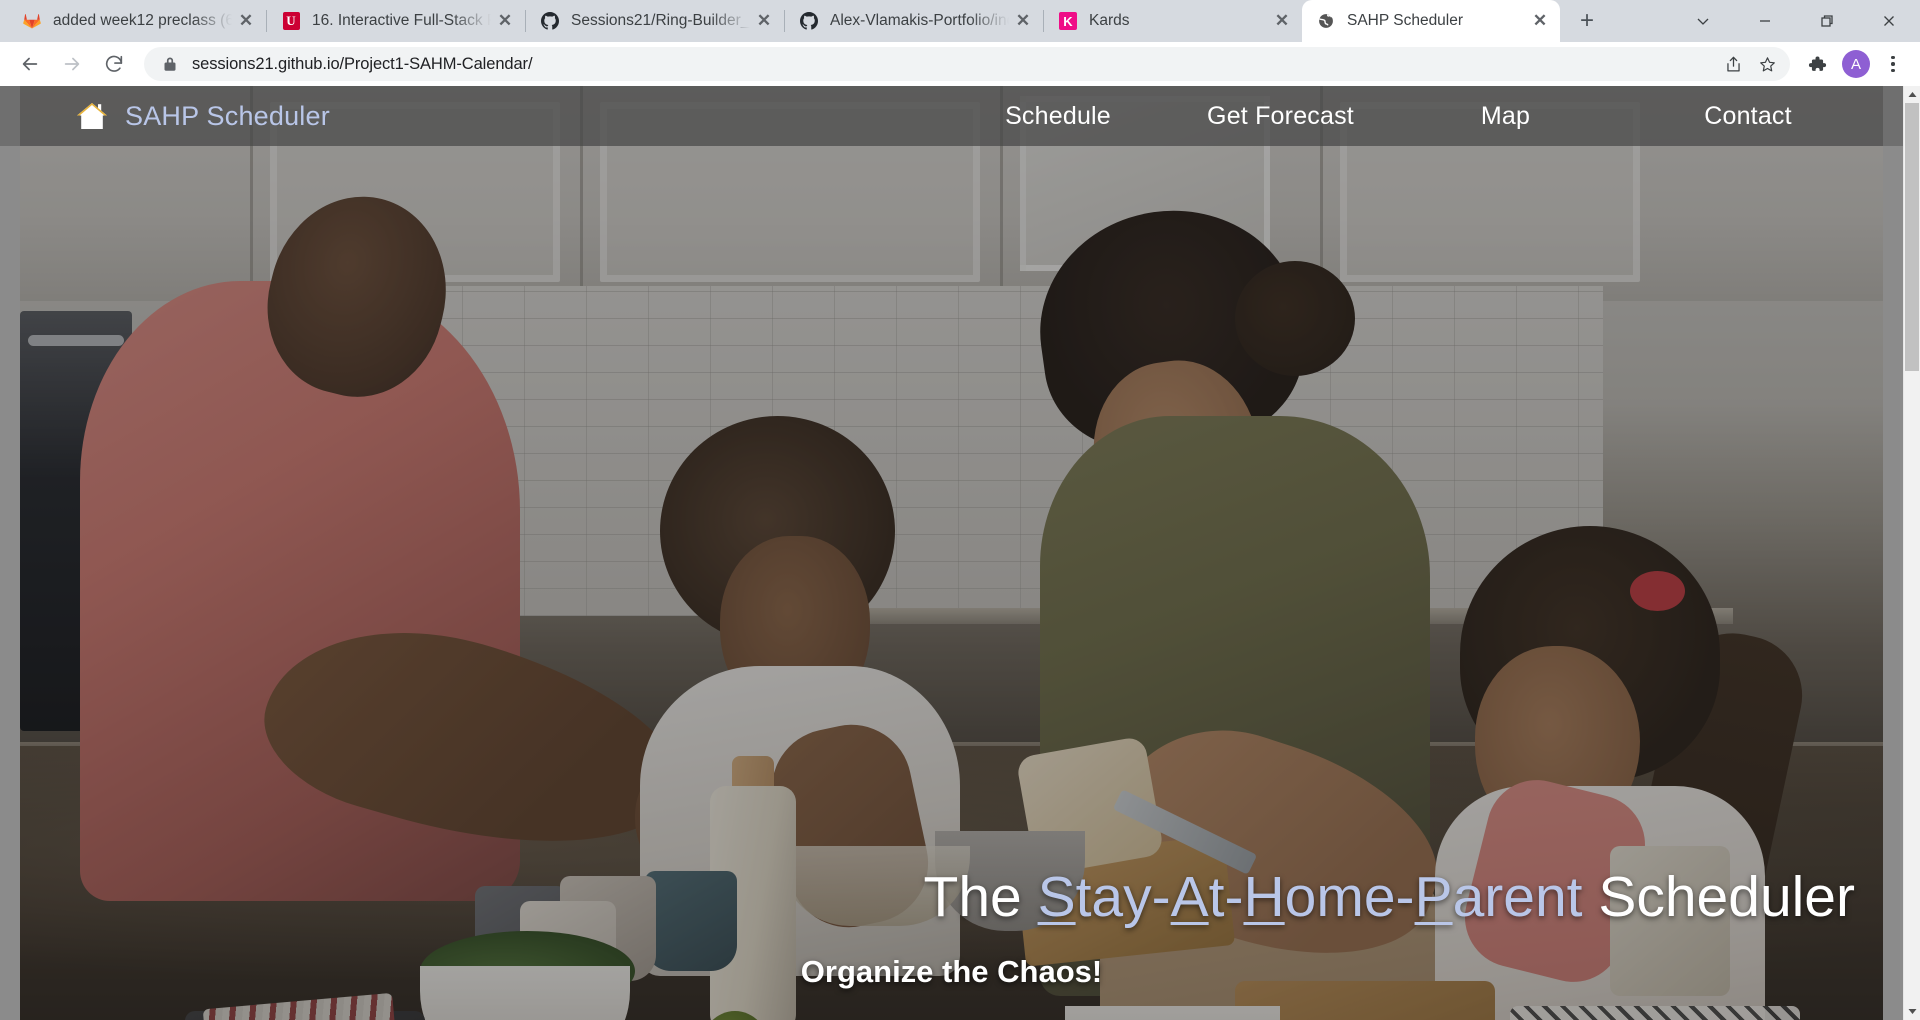 This screenshot has width=1920, height=1020. Describe the element at coordinates (1433, 897) in the screenshot. I see `accent-letter-p: P` at that location.